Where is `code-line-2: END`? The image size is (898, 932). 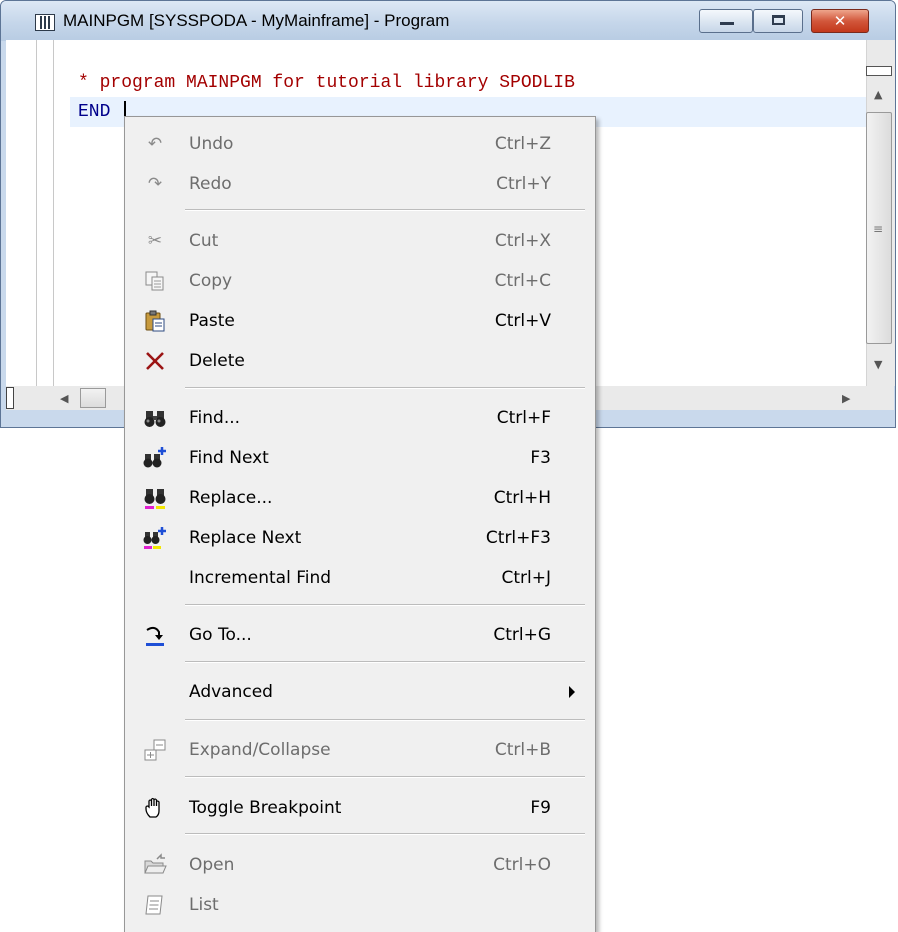 code-line-2: END is located at coordinates (94, 112).